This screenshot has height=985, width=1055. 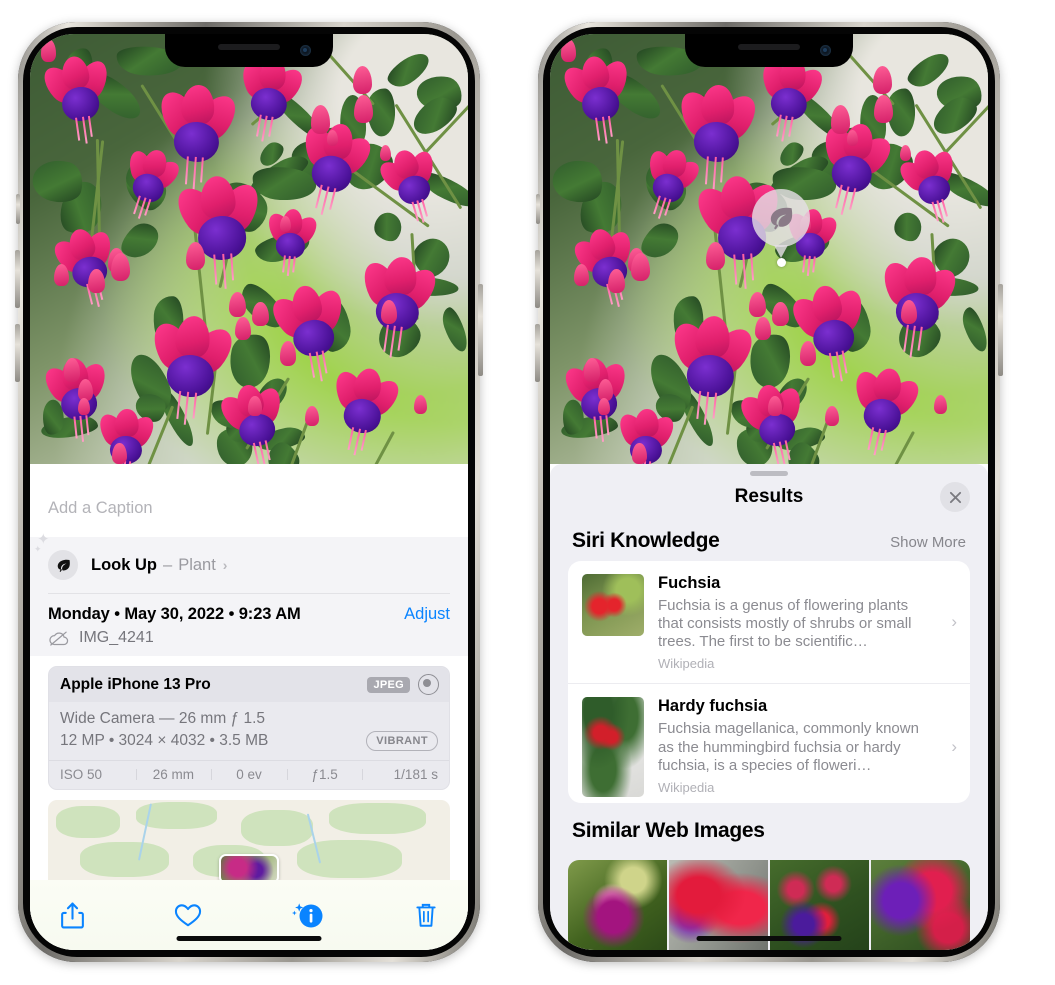 I want to click on device-notch-left, so click(x=249, y=50).